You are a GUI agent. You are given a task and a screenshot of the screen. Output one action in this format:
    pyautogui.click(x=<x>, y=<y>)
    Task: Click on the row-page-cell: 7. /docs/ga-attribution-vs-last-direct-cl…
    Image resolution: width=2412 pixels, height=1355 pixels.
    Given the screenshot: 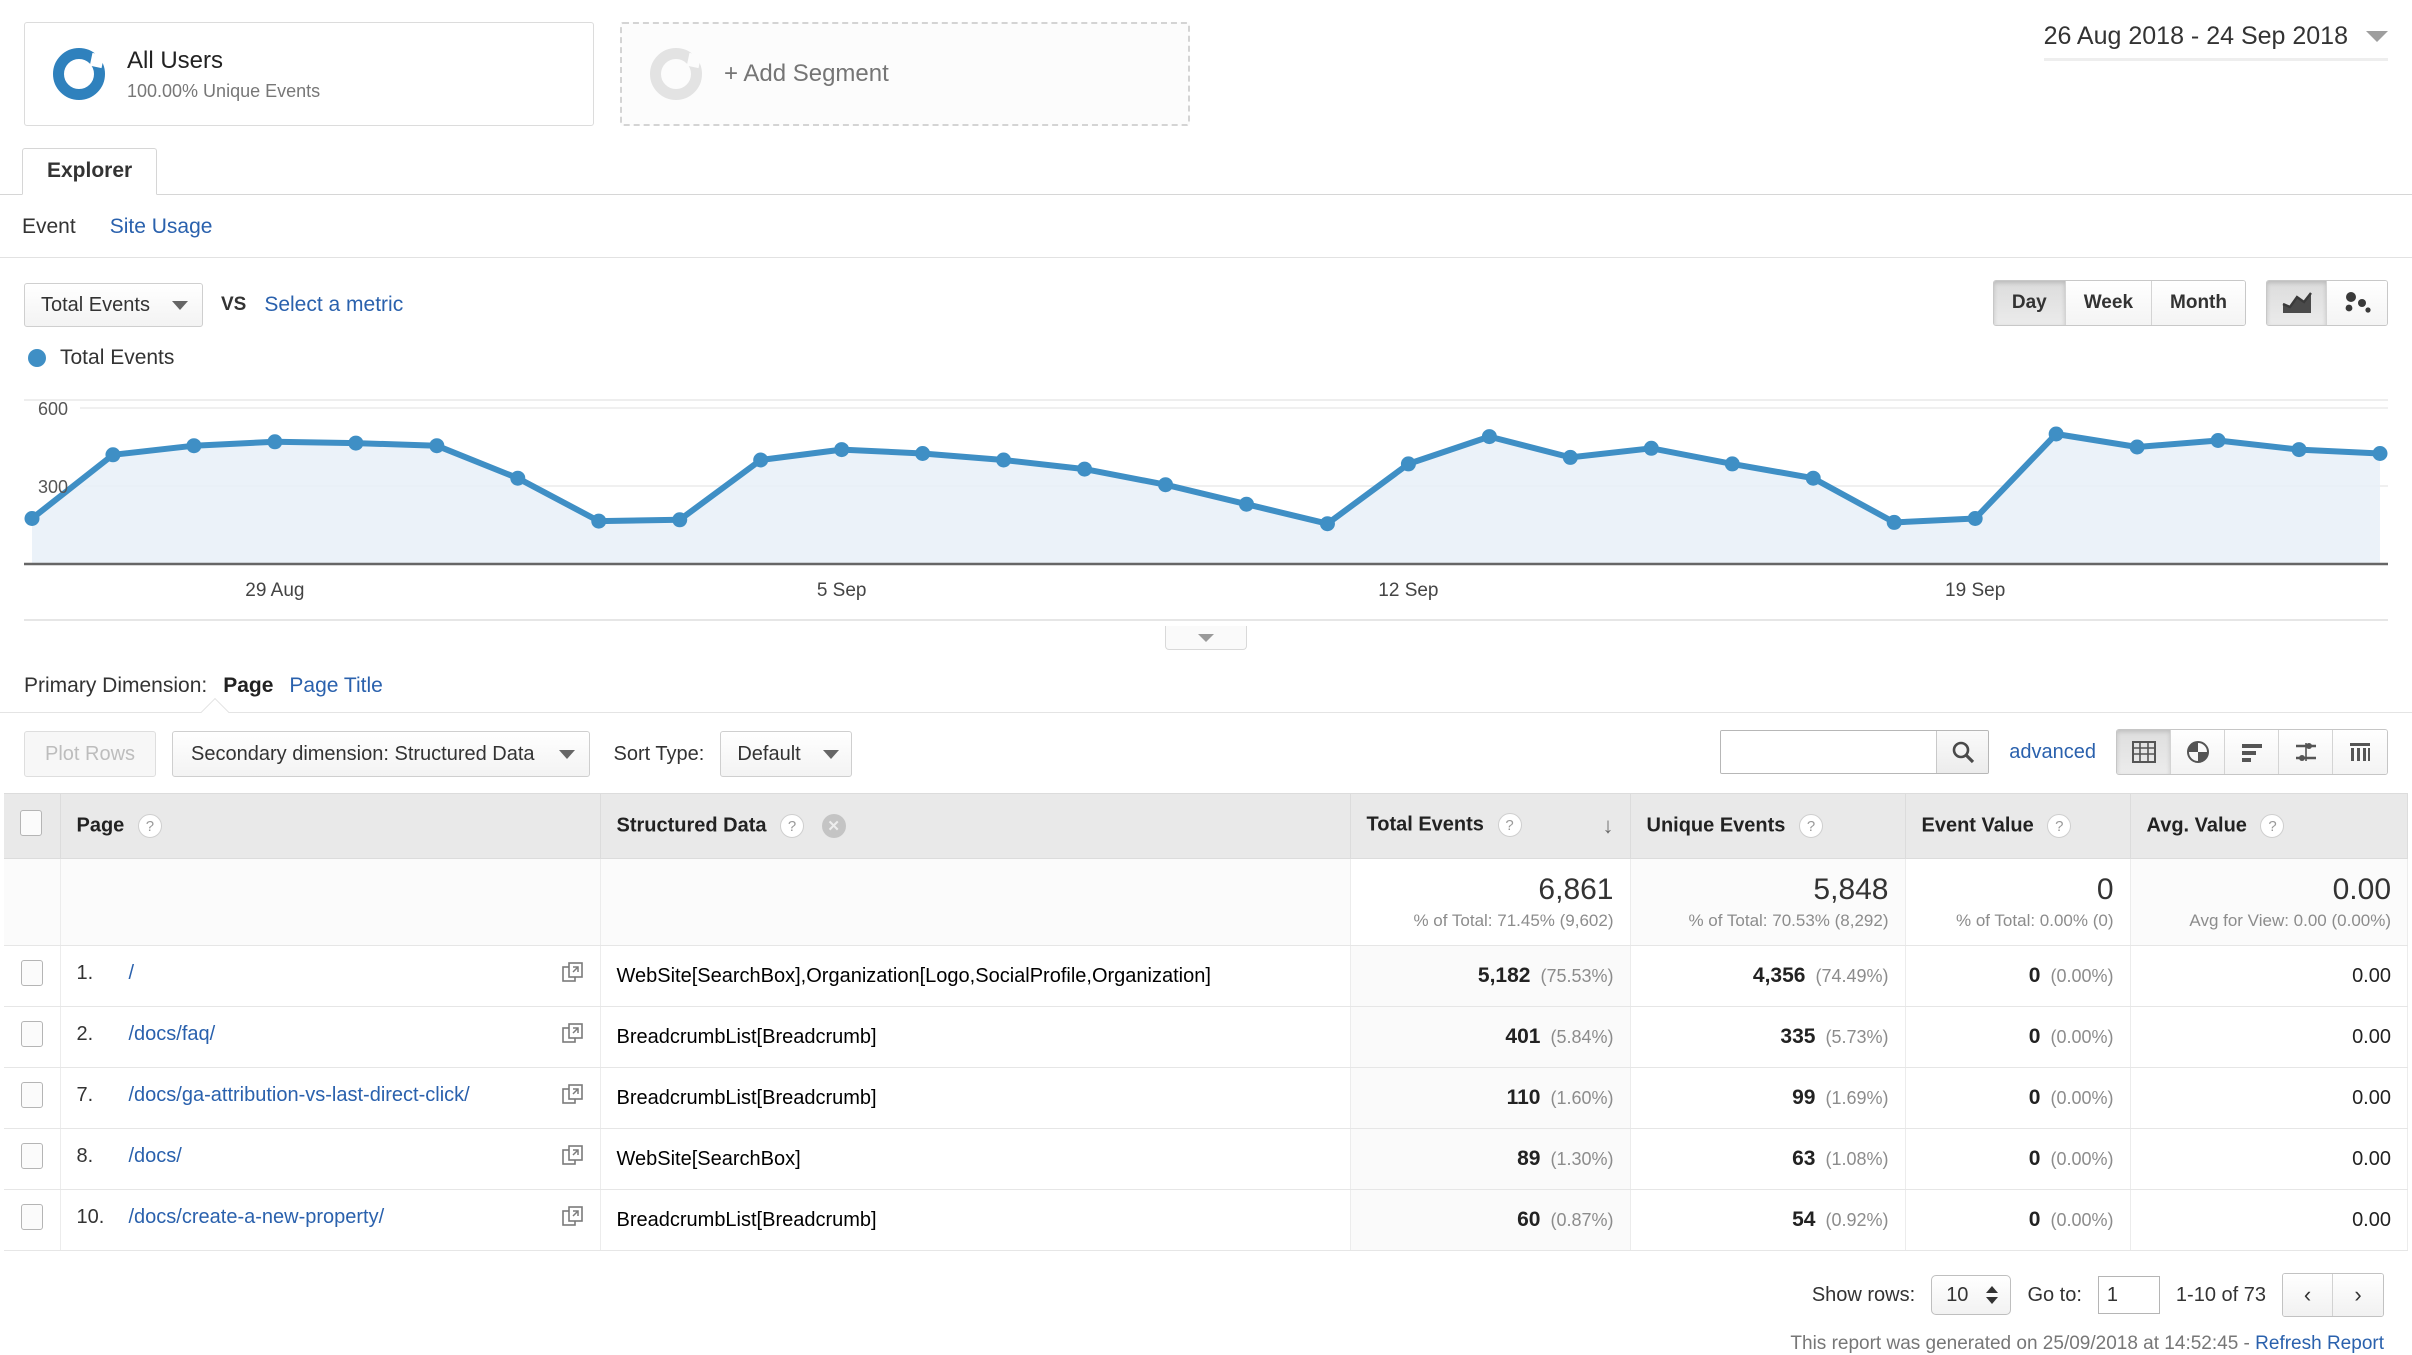 What is the action you would take?
    pyautogui.click(x=330, y=1098)
    